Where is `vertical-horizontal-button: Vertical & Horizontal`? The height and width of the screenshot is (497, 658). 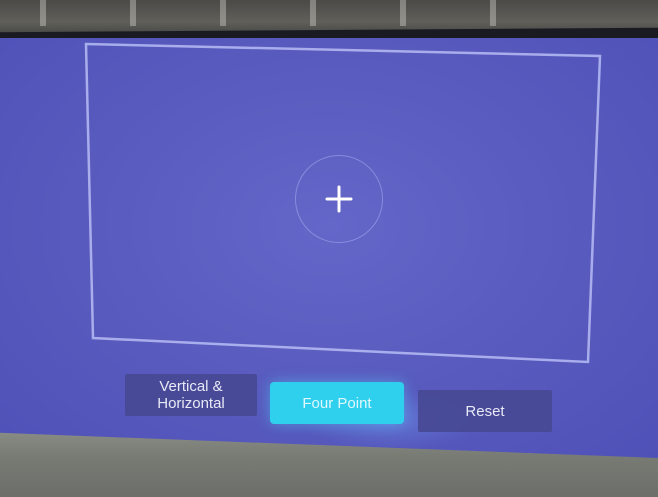
vertical-horizontal-button: Vertical & Horizontal is located at coordinates (191, 395).